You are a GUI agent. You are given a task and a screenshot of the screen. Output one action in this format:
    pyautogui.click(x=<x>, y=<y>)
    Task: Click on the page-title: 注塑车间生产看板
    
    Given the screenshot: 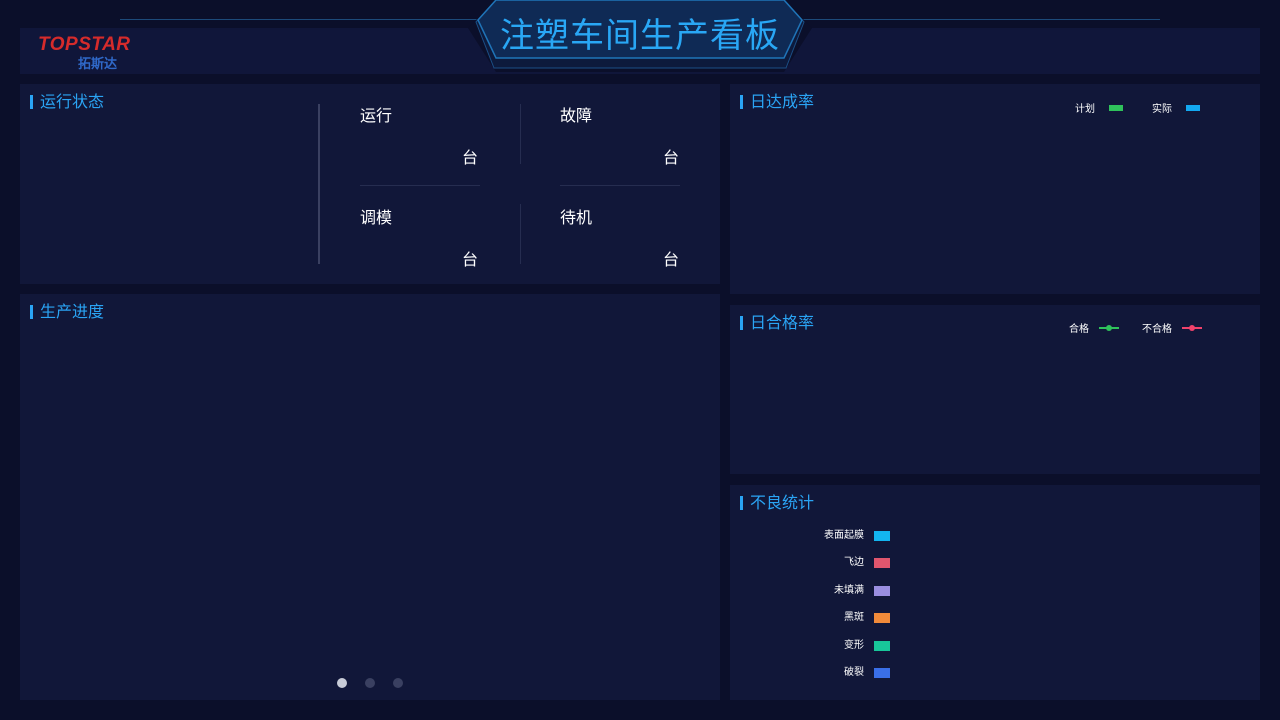 What is the action you would take?
    pyautogui.click(x=640, y=36)
    